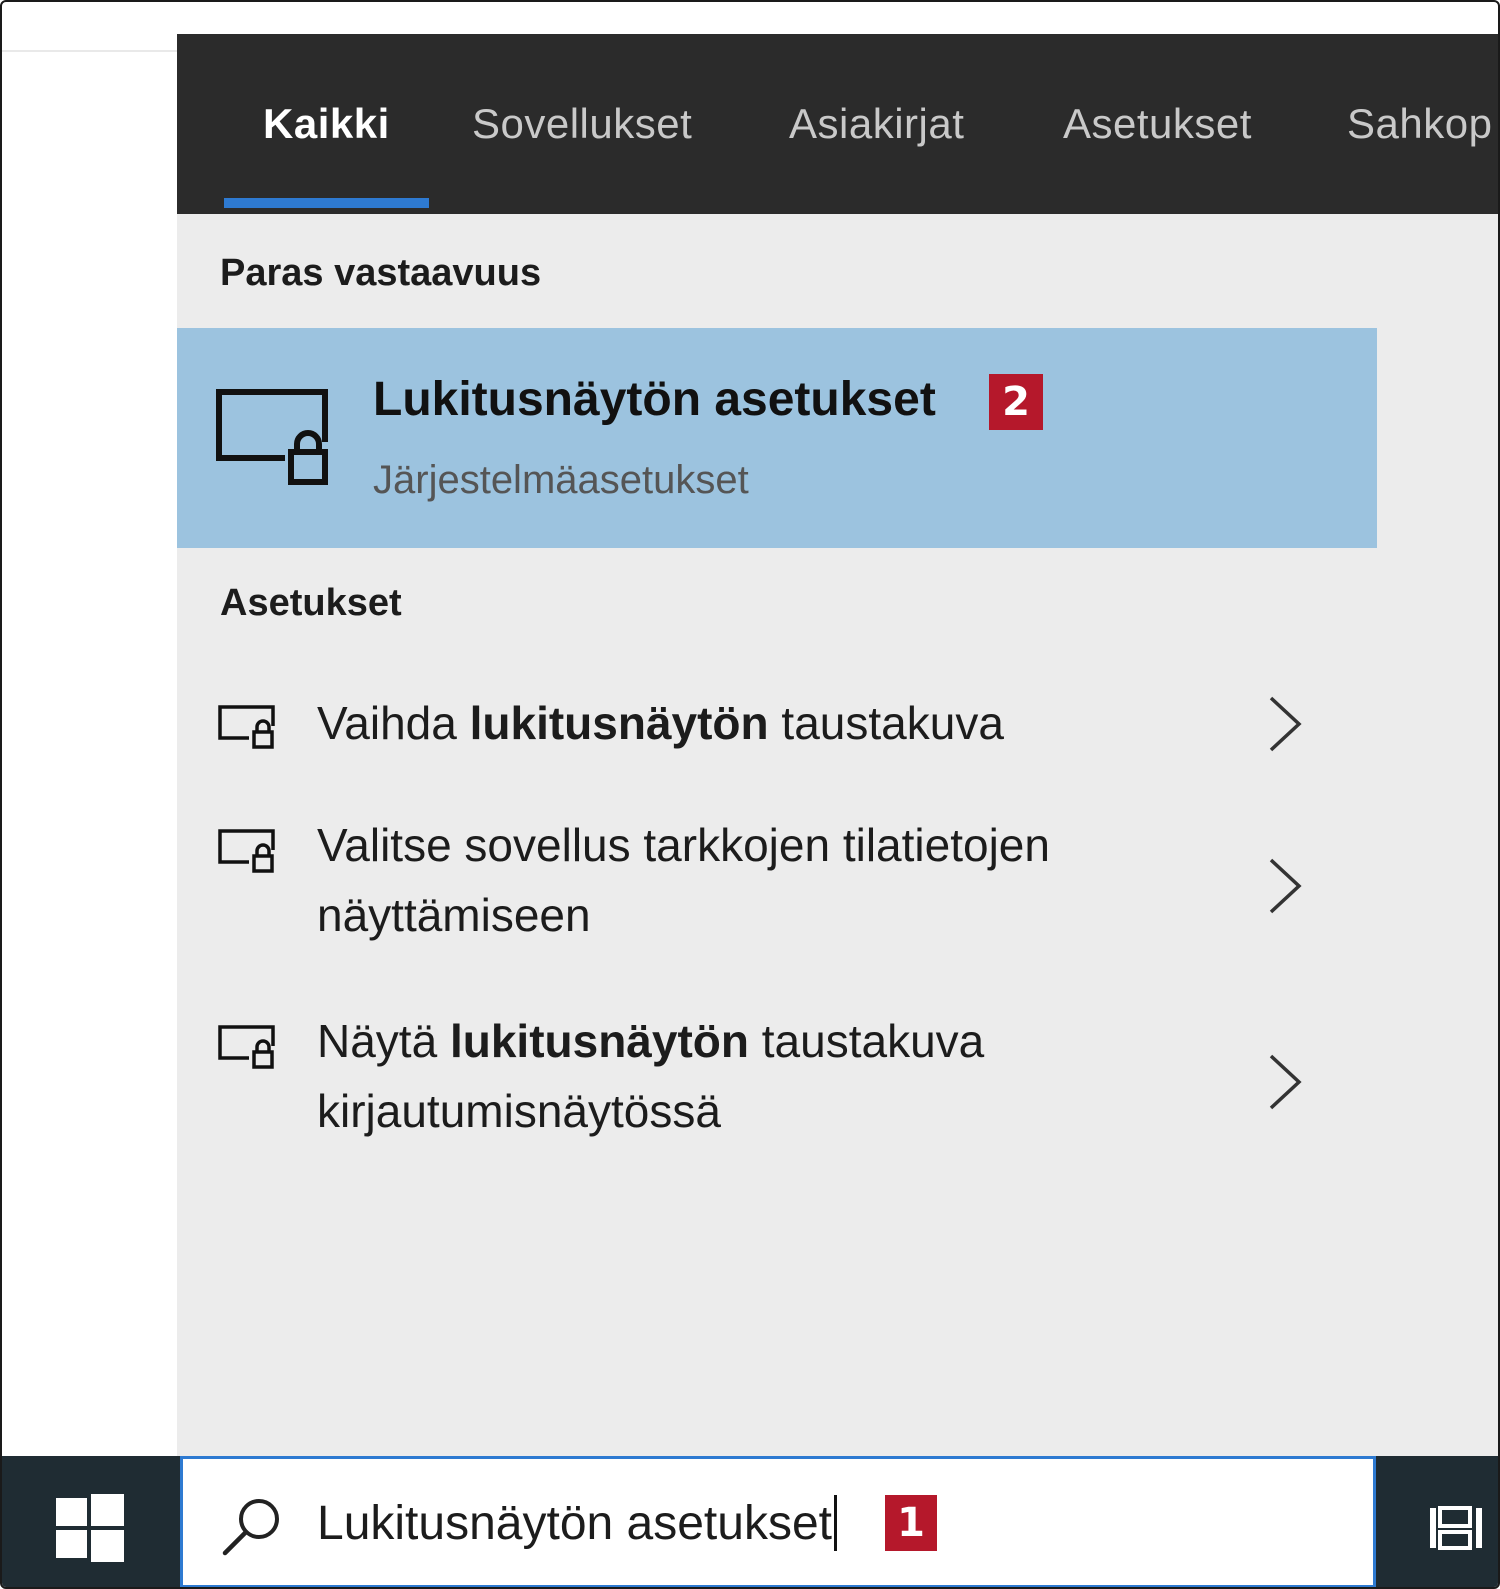  What do you see at coordinates (326, 124) in the screenshot?
I see `tab-all: Kaikki` at bounding box center [326, 124].